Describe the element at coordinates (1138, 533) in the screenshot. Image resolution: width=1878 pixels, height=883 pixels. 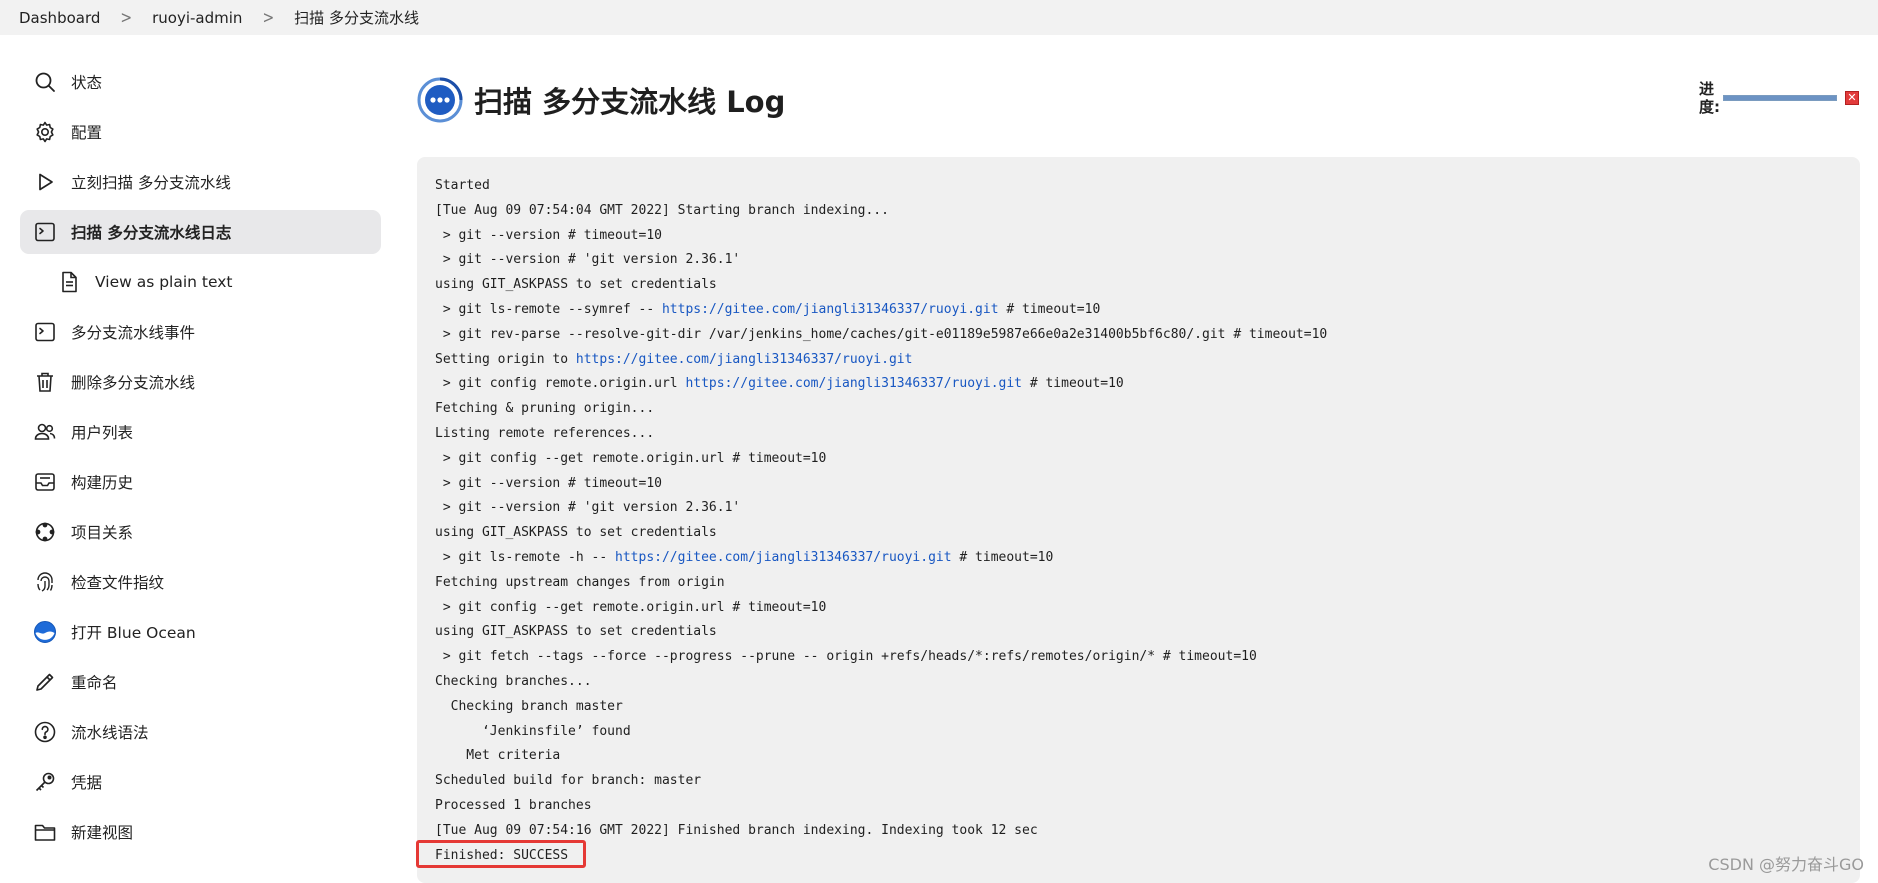
I see `console-line: using GIT_ASKPASS to set credentials` at that location.